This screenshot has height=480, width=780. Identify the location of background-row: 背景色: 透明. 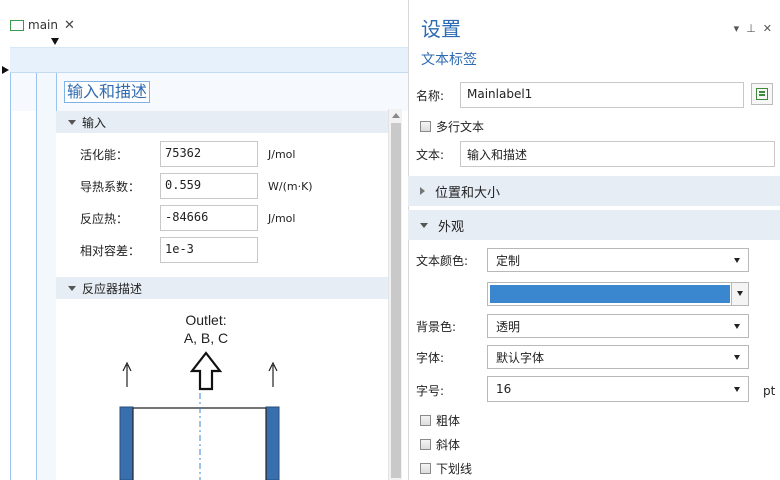
(582, 326).